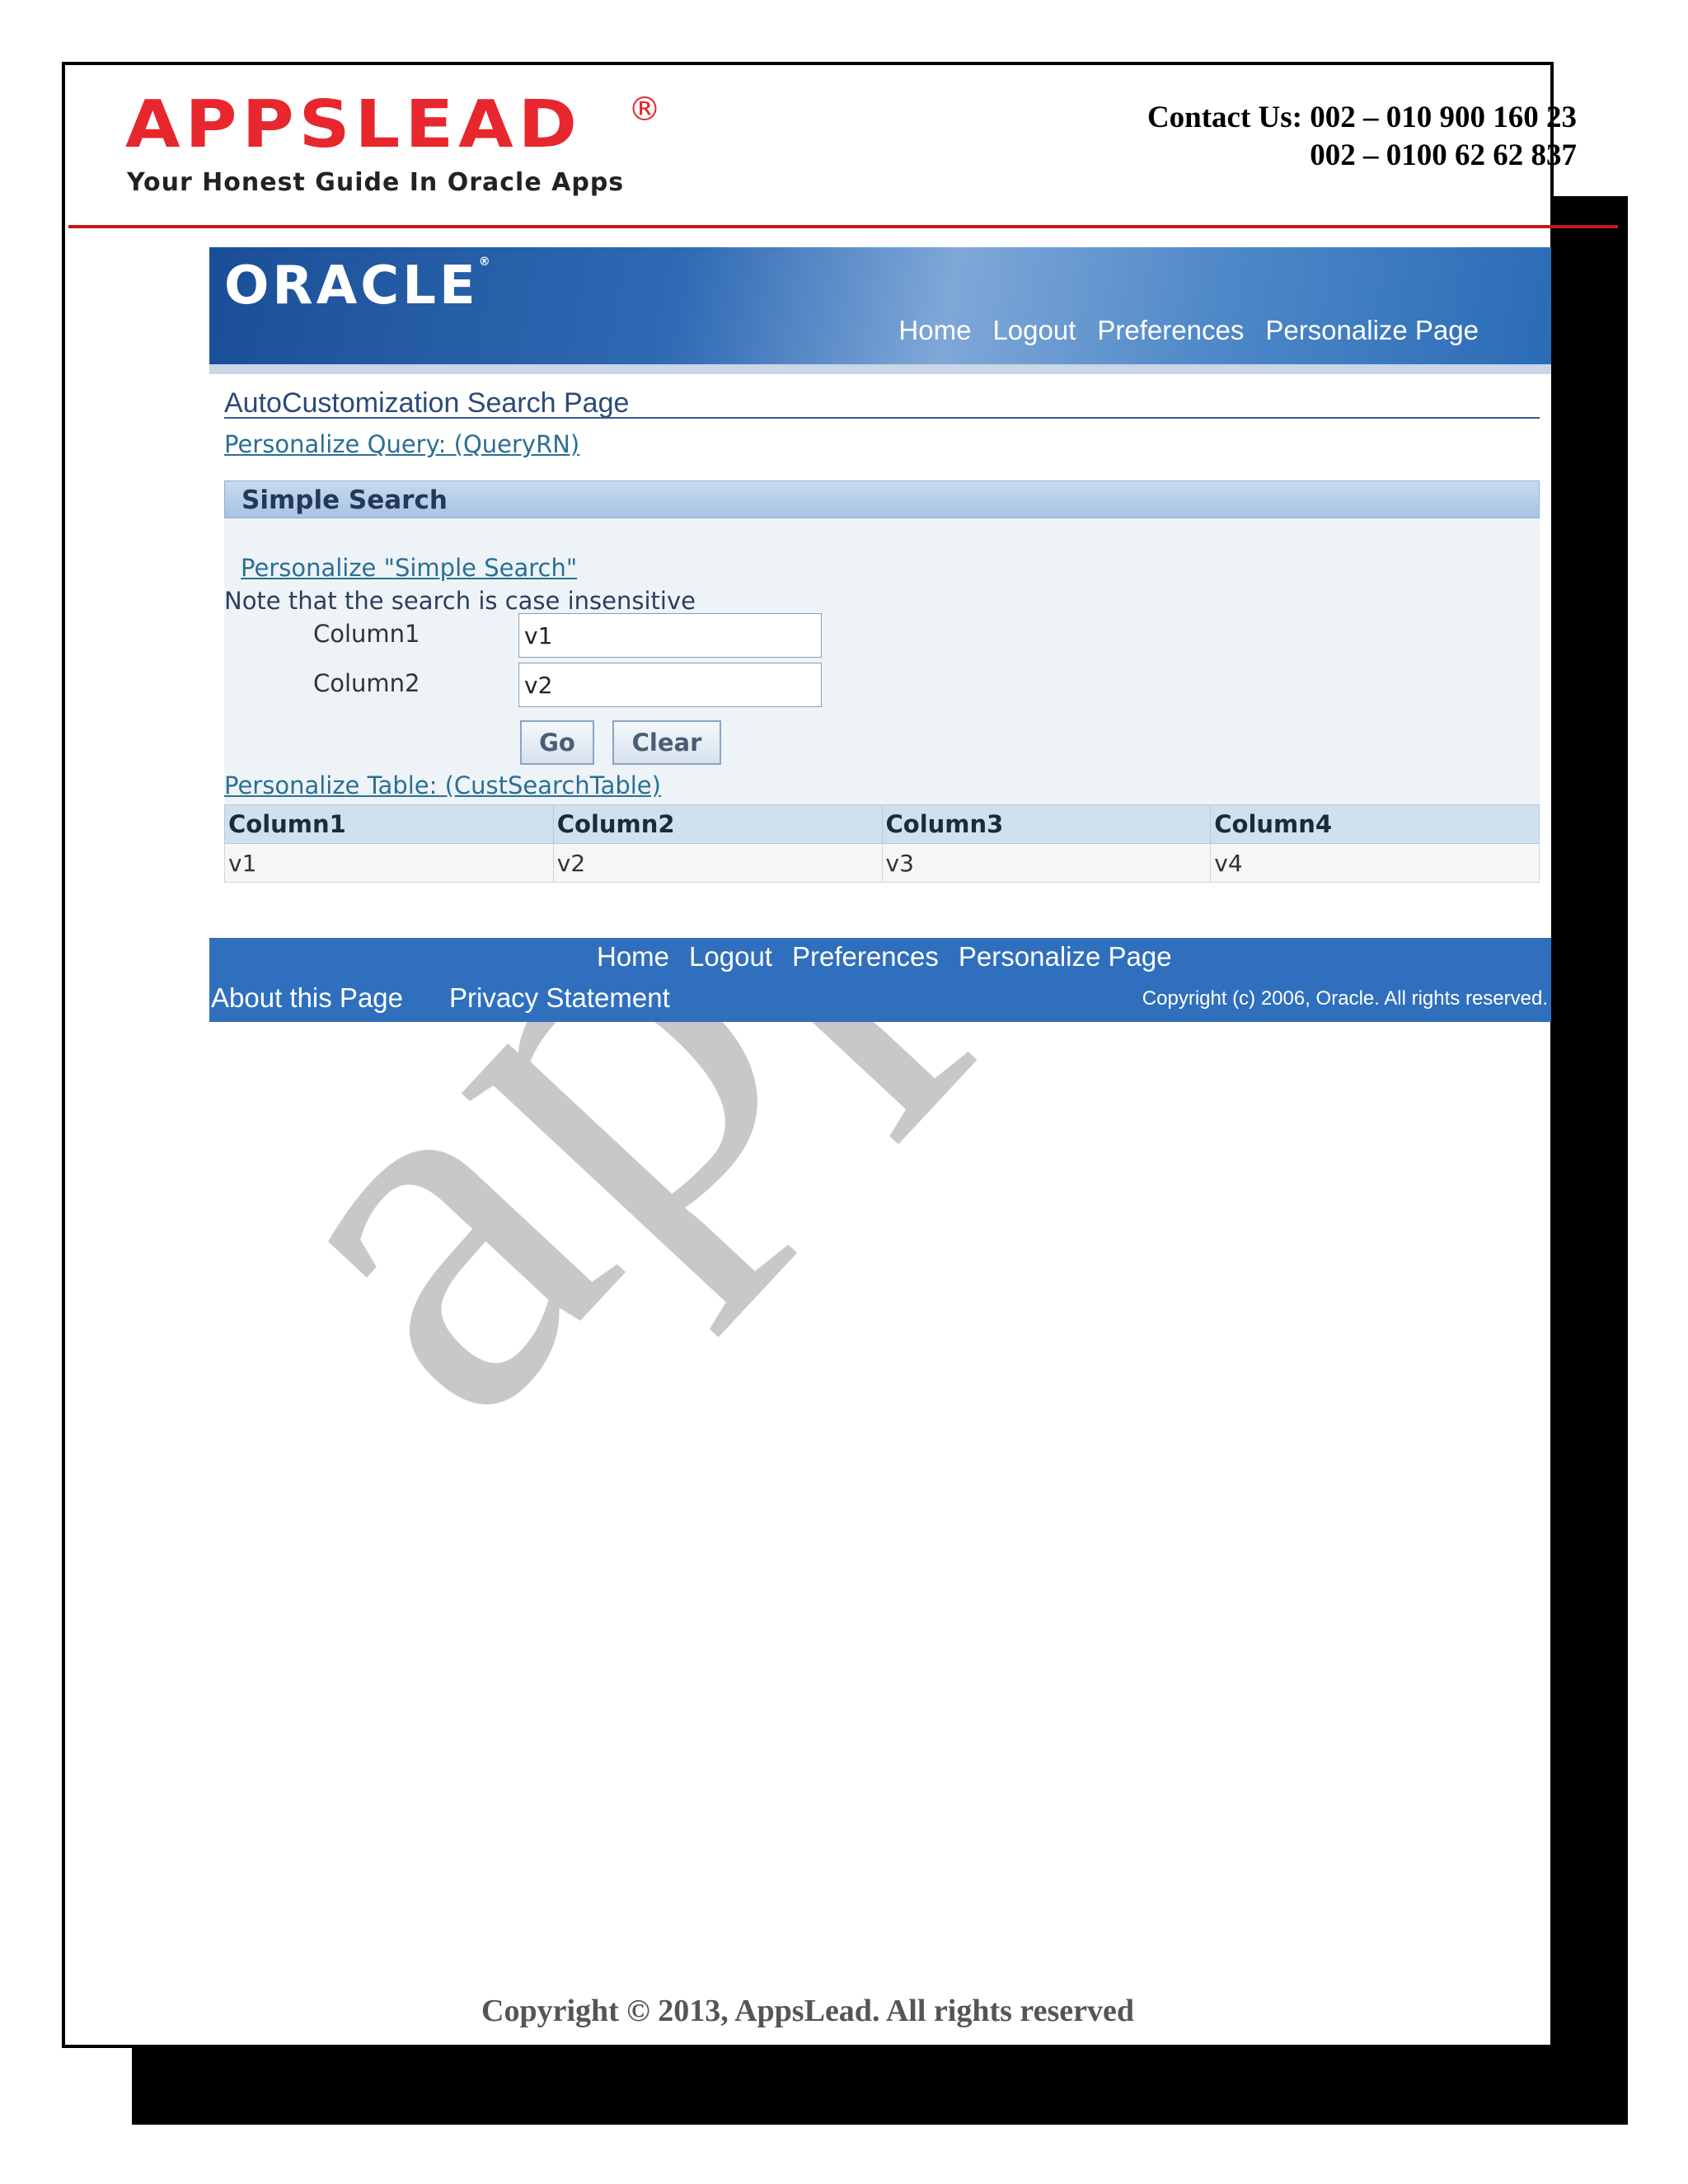 The height and width of the screenshot is (2184, 1688). I want to click on column2-input: v2, so click(670, 685).